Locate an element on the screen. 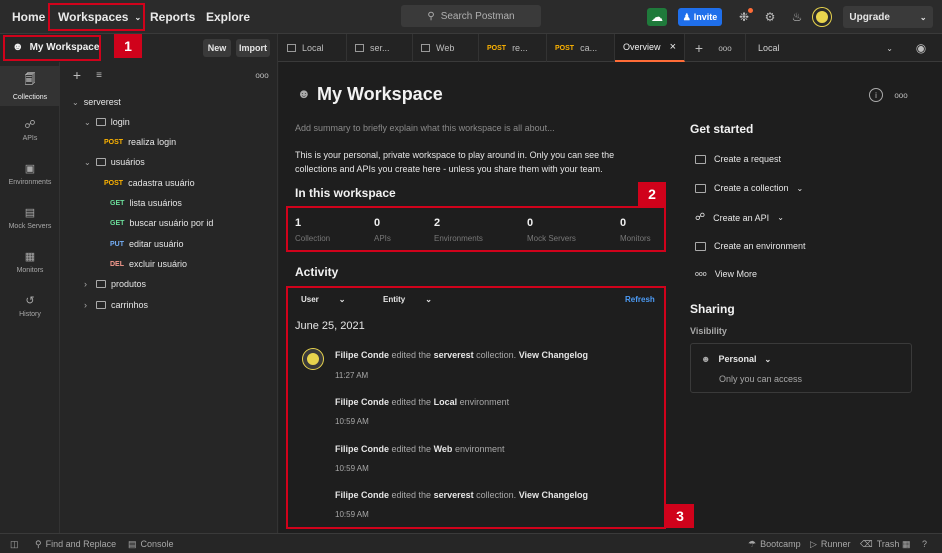 The width and height of the screenshot is (942, 553). view-more-link: ooo View More is located at coordinates (726, 274).